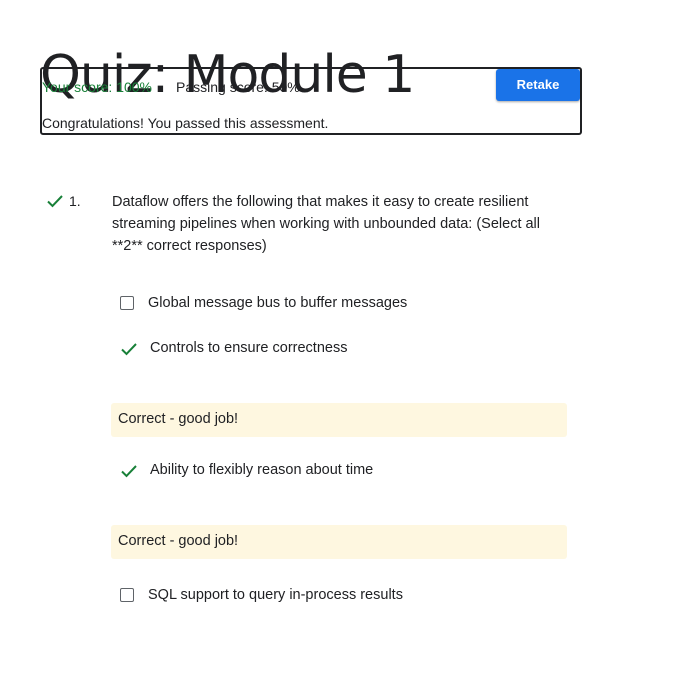 This screenshot has height=675, width=692. I want to click on option-label: Ability to flexibly reason about time, so click(262, 470).